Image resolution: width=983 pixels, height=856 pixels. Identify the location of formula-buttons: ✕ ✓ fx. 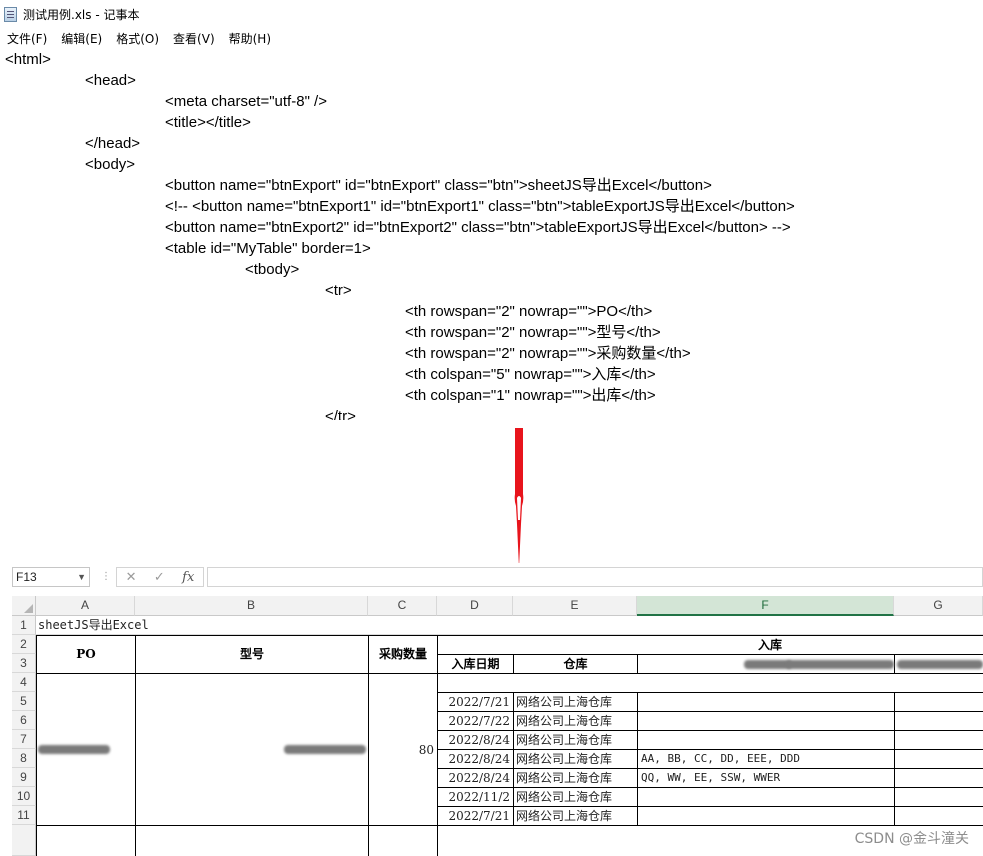
(160, 577).